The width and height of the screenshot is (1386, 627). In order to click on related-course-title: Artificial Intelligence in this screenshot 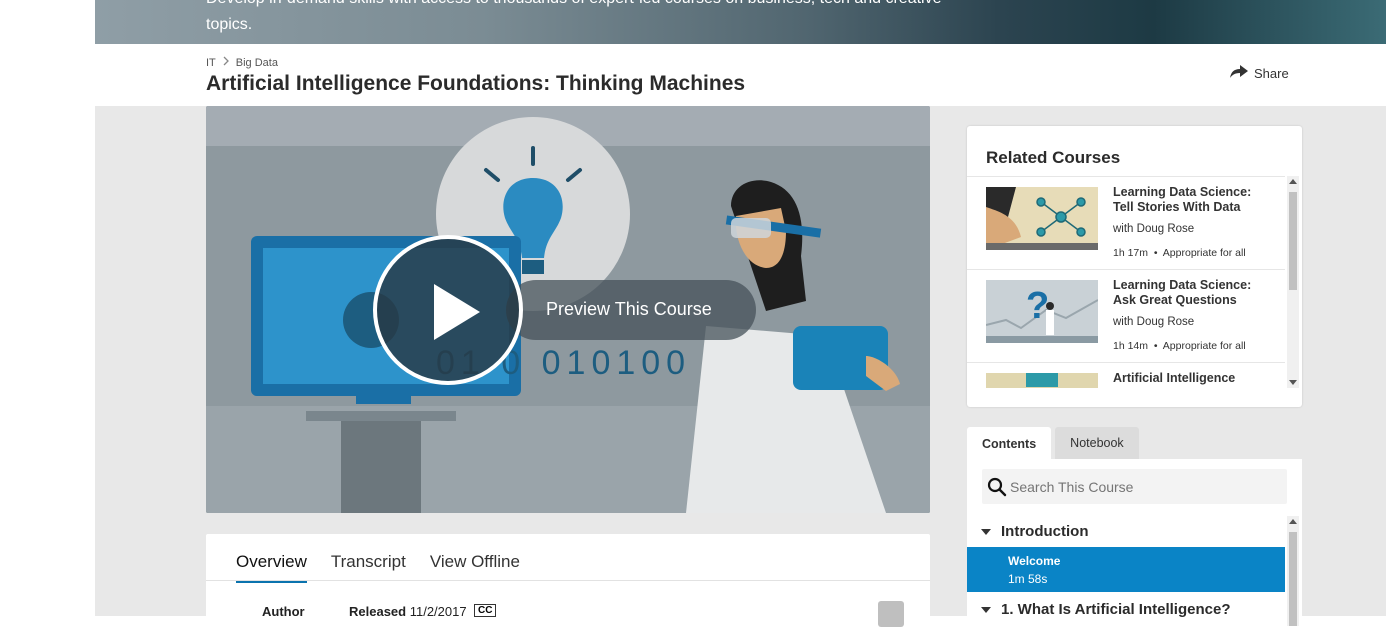, I will do `click(1193, 378)`.